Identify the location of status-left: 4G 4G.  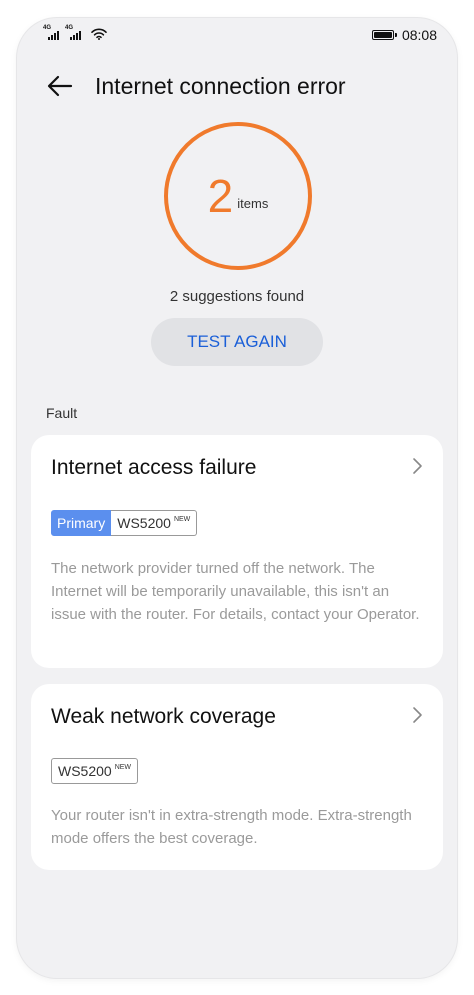
(75, 32).